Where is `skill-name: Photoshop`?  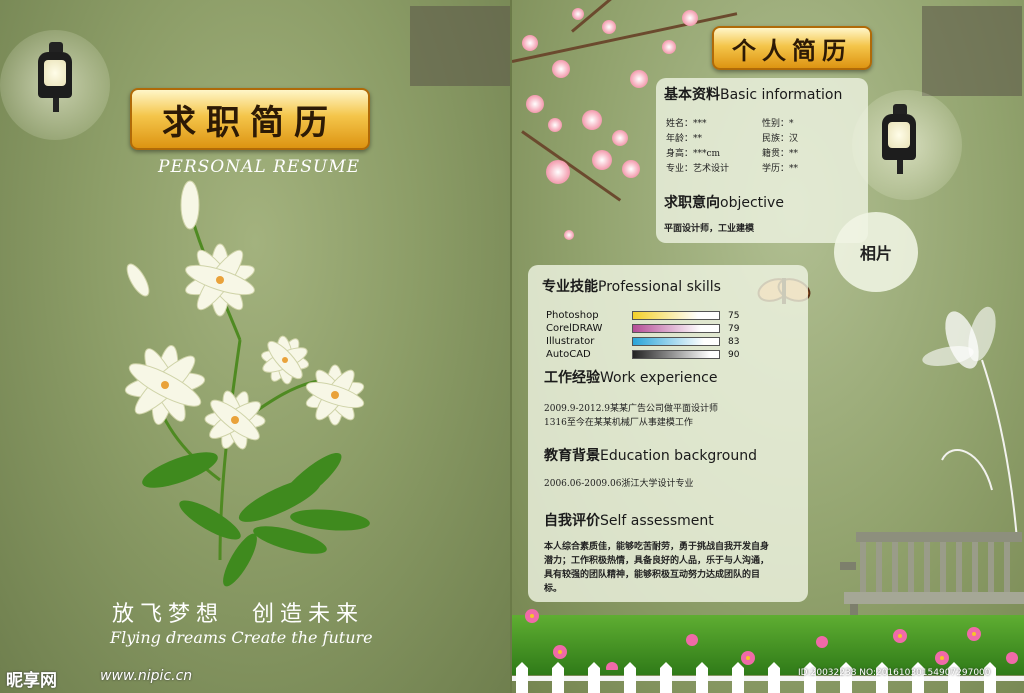 skill-name: Photoshop is located at coordinates (572, 315).